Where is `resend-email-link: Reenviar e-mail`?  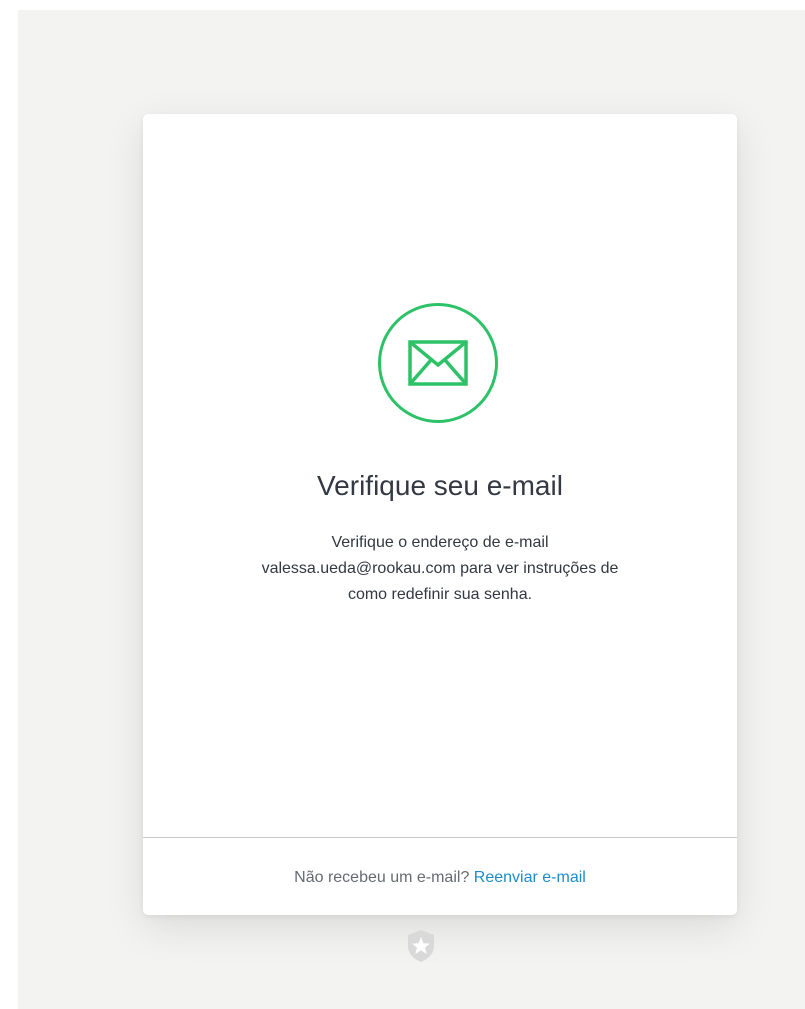
resend-email-link: Reenviar e-mail is located at coordinates (530, 877).